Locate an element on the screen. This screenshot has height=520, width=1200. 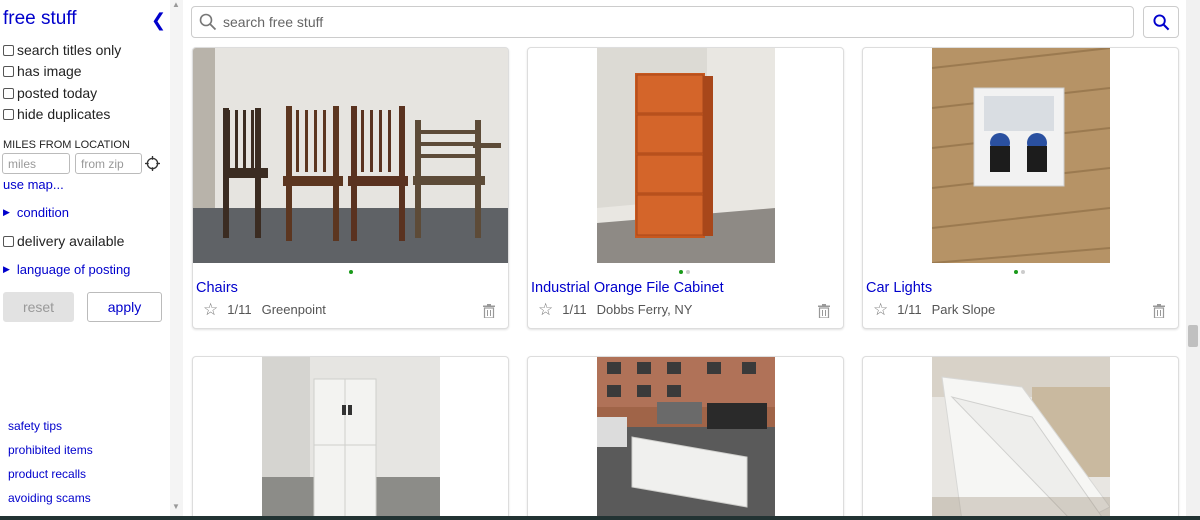
apply-button: apply is located at coordinates (124, 307).